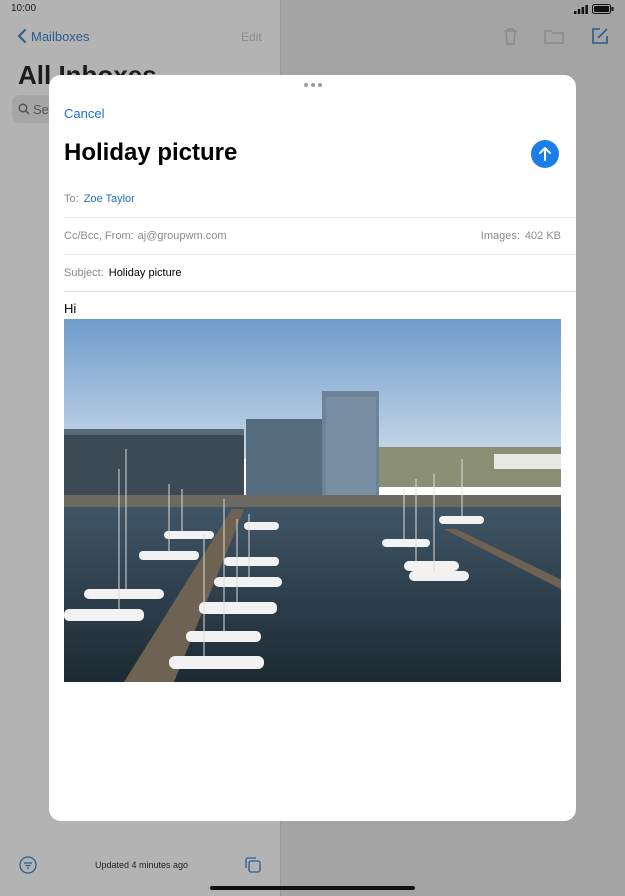  I want to click on compose-title: Holiday picture, so click(151, 152).